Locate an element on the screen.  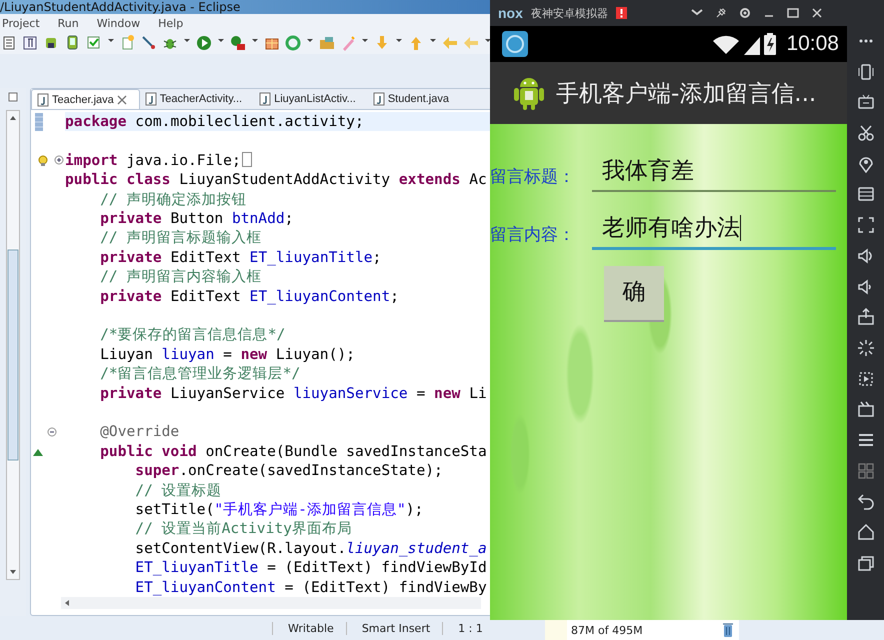
editor-tab: Teacher.java is located at coordinates (85, 99).